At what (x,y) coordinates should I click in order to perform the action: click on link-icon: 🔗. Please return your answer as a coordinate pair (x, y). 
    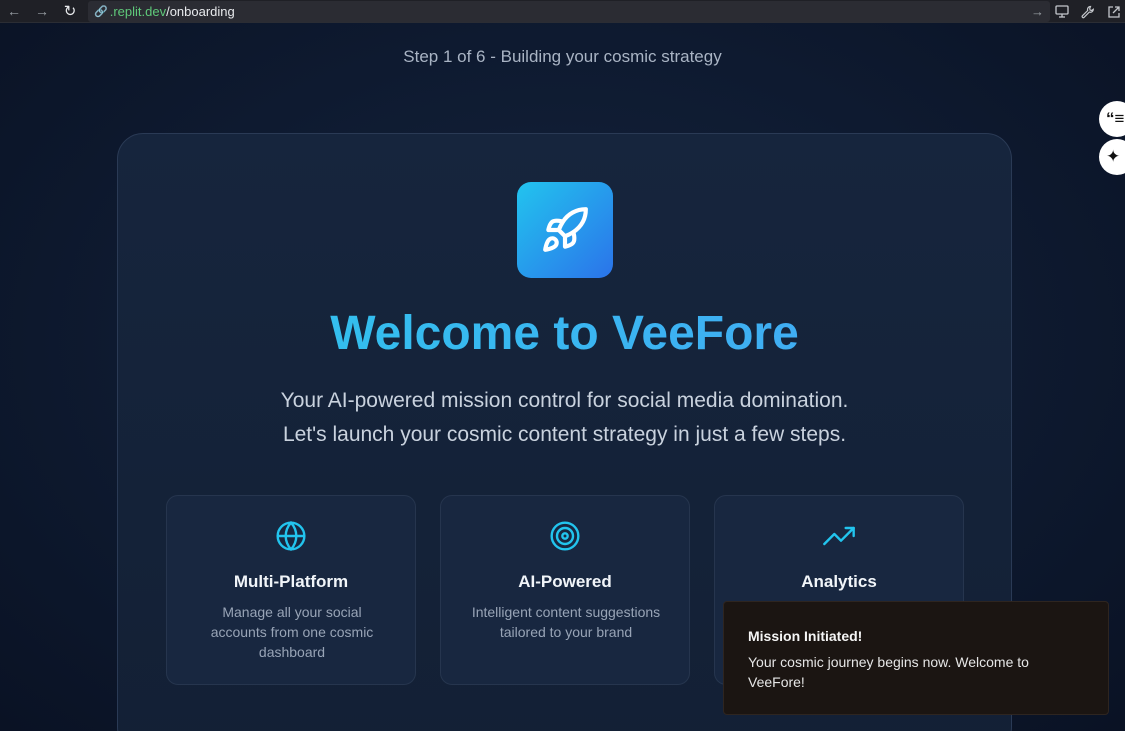
    Looking at the image, I should click on (101, 12).